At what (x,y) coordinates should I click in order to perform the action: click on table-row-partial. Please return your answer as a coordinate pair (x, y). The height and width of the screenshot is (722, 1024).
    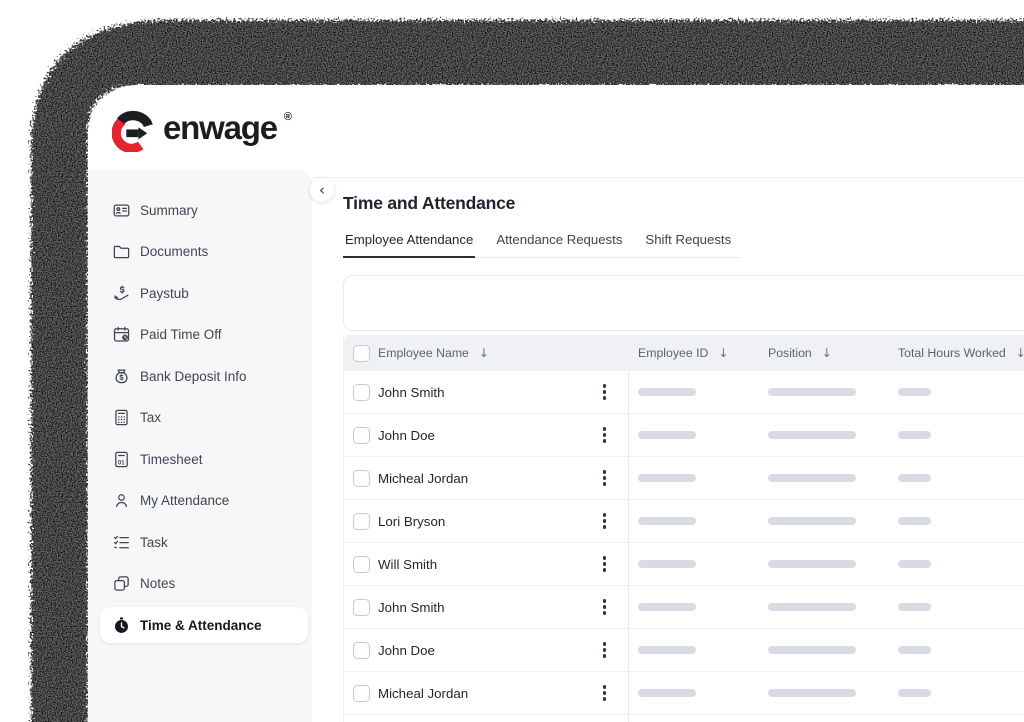
    Looking at the image, I should click on (684, 718).